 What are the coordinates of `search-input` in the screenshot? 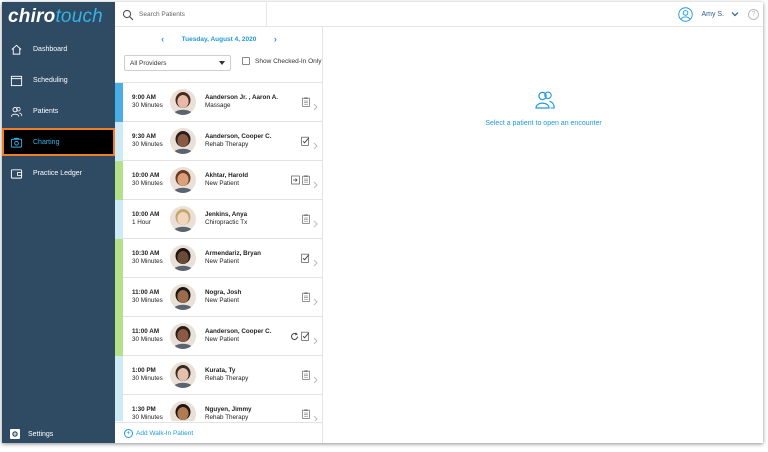 It's located at (199, 14).